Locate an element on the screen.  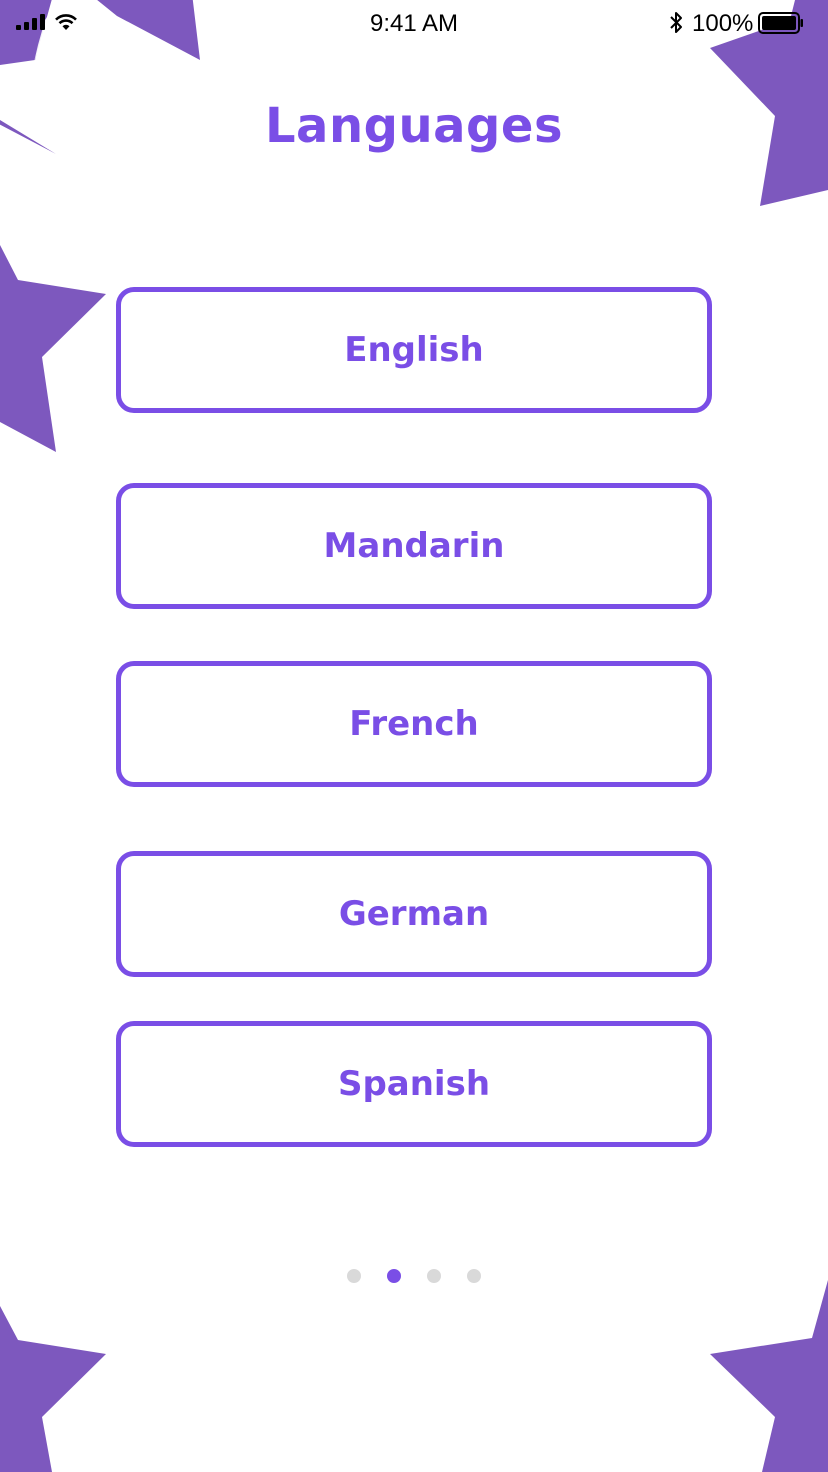
star-mid-left-icon is located at coordinates (53, 348).